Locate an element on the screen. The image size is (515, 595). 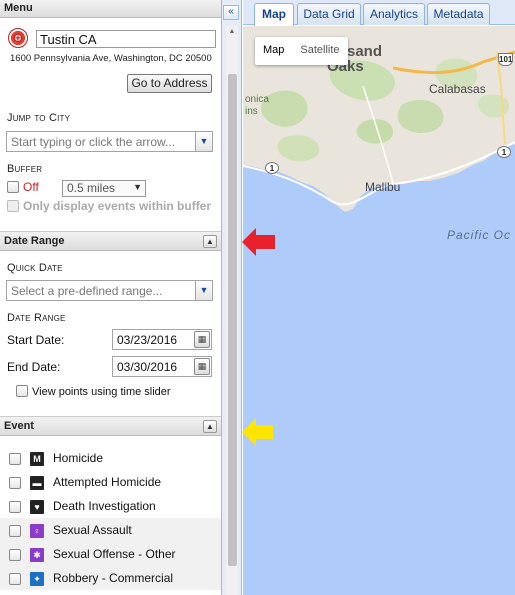
date-range-header: Date Range ▲ is located at coordinates (110, 241).